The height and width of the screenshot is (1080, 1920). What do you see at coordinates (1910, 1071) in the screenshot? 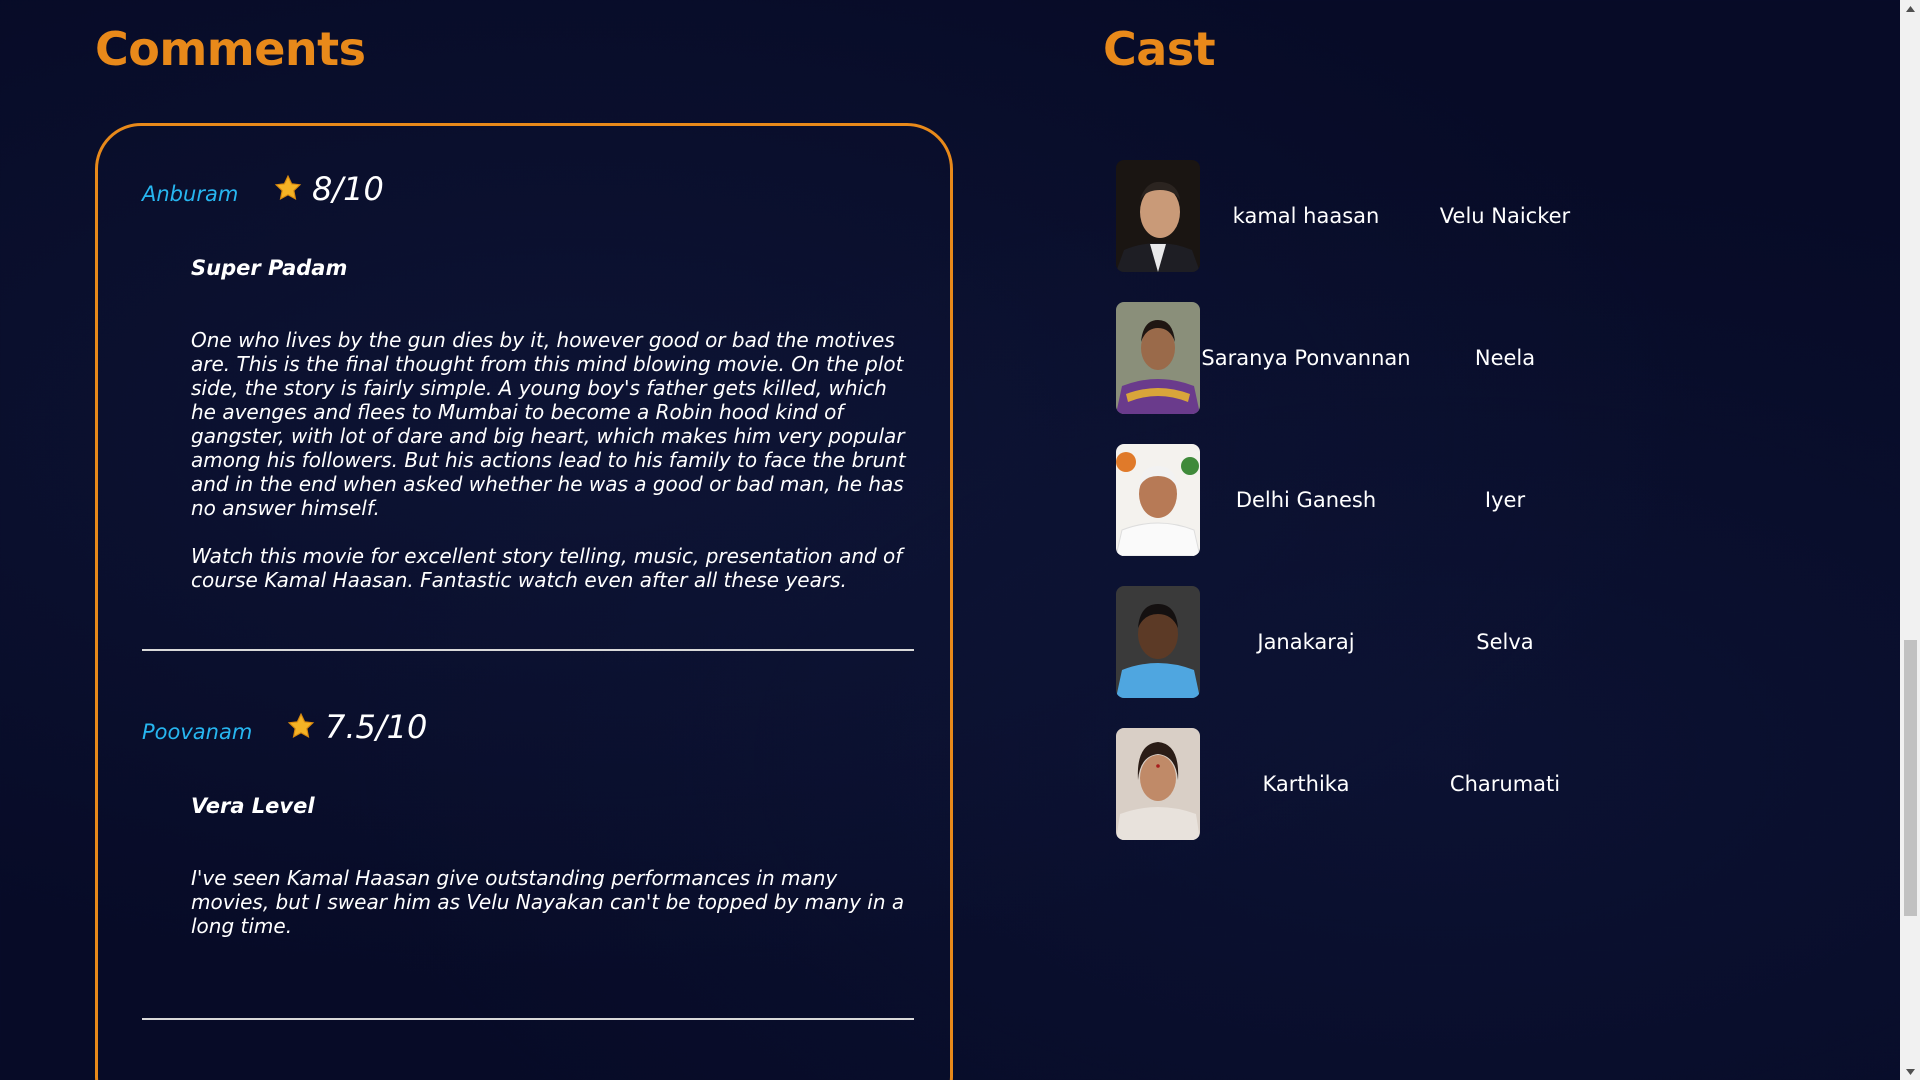
I see `arrow-down-icon` at bounding box center [1910, 1071].